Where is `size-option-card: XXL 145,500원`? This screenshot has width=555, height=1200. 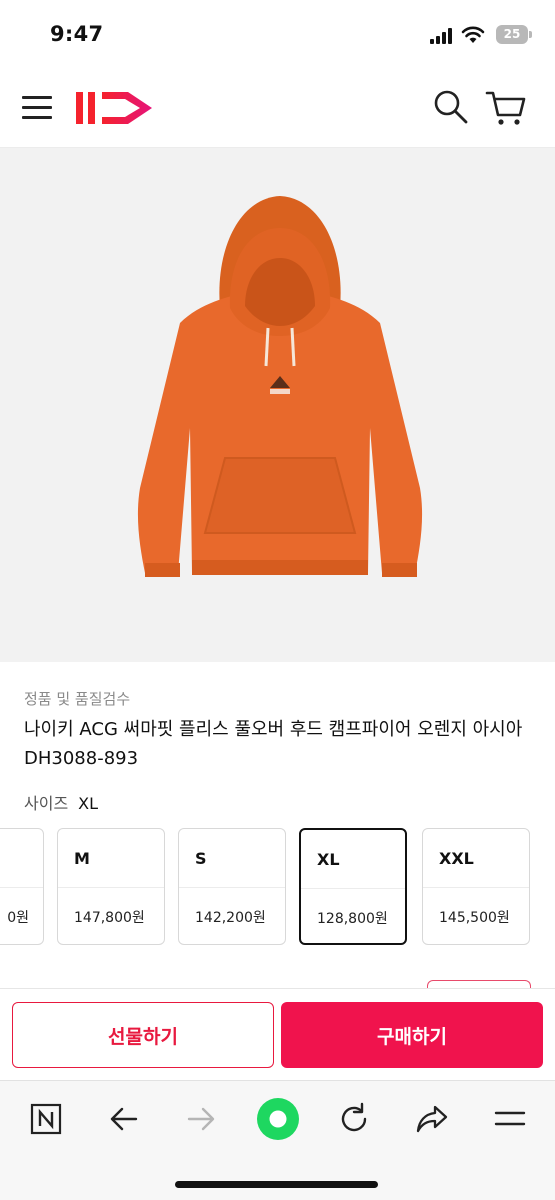 size-option-card: XXL 145,500원 is located at coordinates (476, 886).